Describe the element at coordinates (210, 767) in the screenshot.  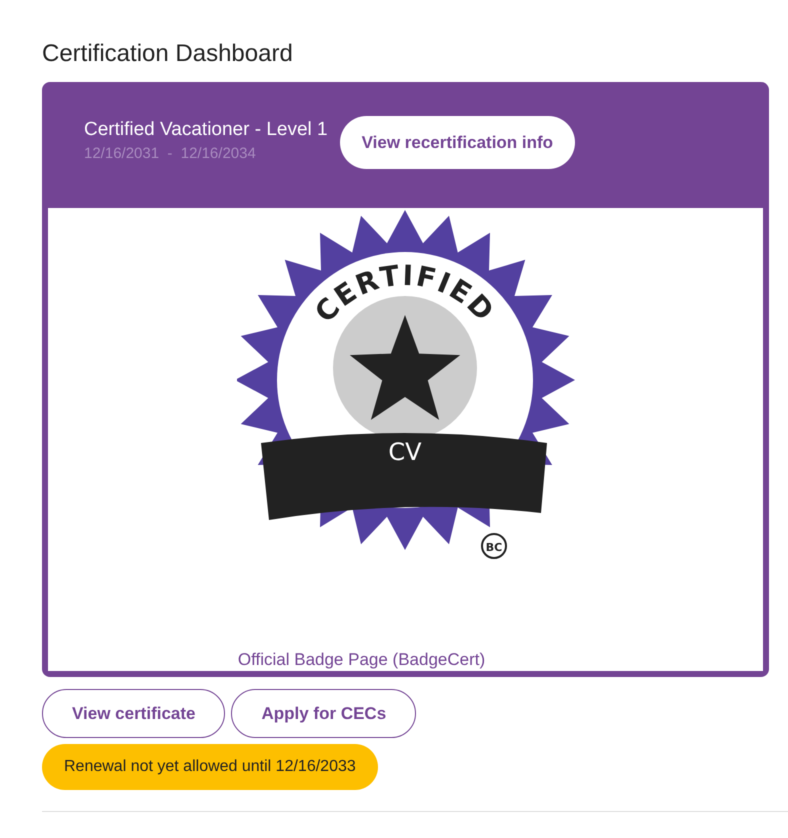
I see `renewal-notice: Renewal not yet allowed until 12/16/2033` at that location.